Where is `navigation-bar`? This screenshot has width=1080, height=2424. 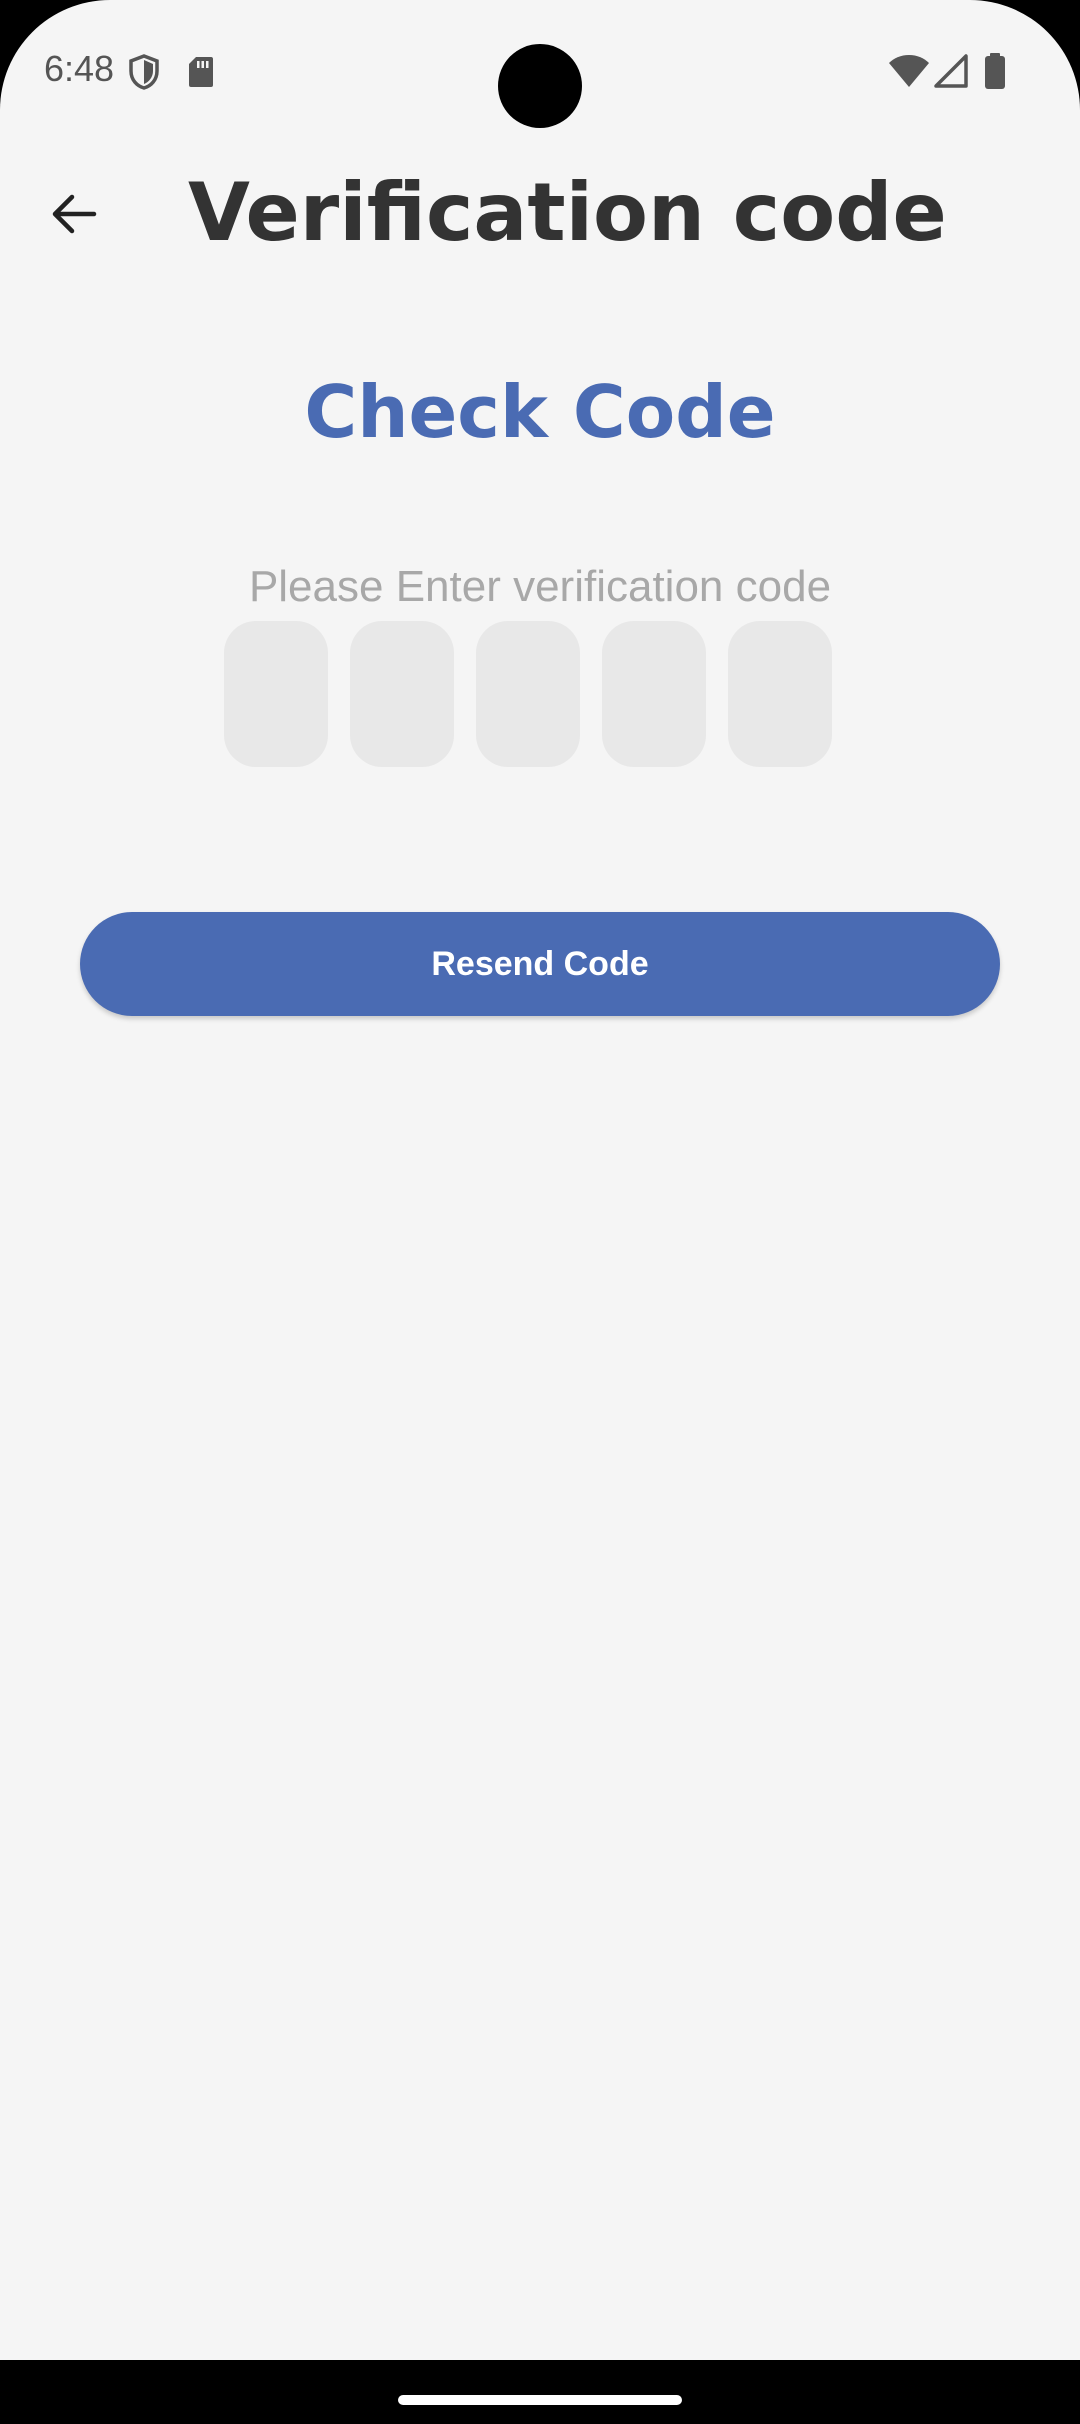
navigation-bar is located at coordinates (540, 2392).